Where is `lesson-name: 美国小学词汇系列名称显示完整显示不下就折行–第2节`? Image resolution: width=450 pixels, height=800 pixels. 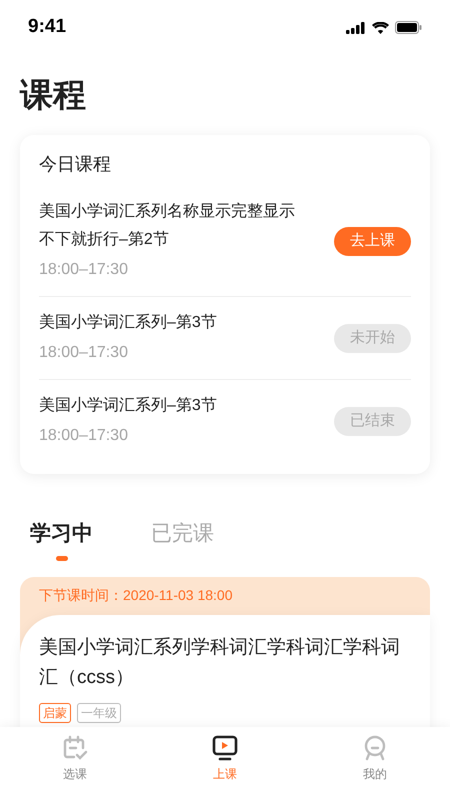
lesson-name: 美国小学词汇系列名称显示完整显示不下就折行–第2节 is located at coordinates (167, 226).